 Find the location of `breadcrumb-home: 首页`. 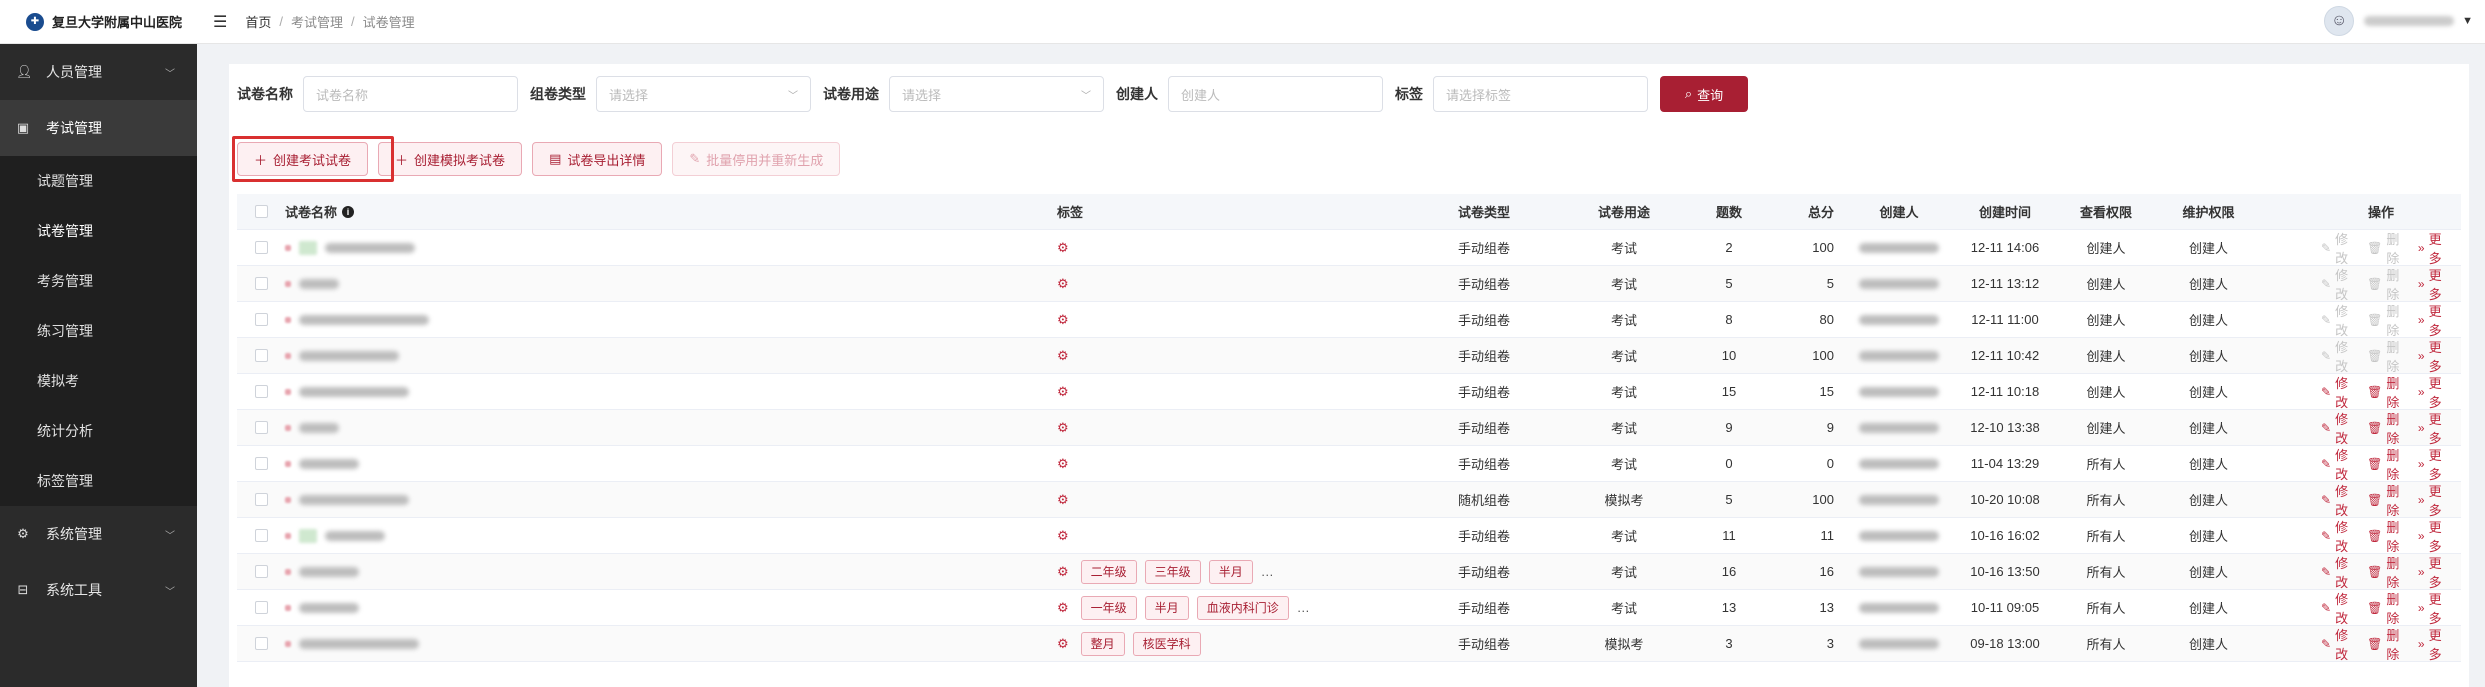

breadcrumb-home: 首页 is located at coordinates (258, 21).